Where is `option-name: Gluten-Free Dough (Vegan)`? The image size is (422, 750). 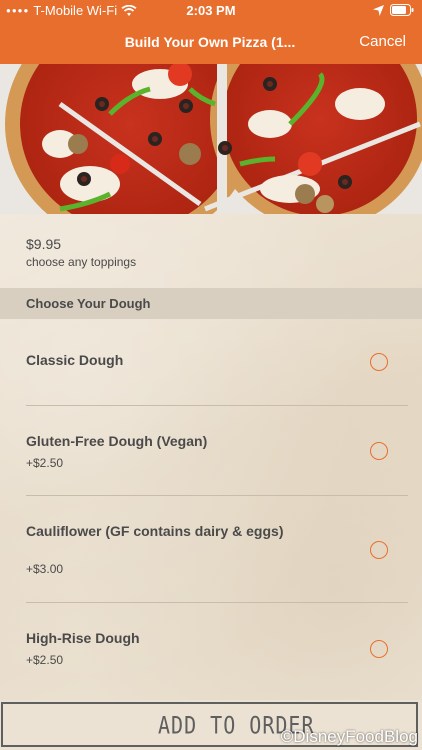
option-name: Gluten-Free Dough (Vegan) is located at coordinates (117, 441).